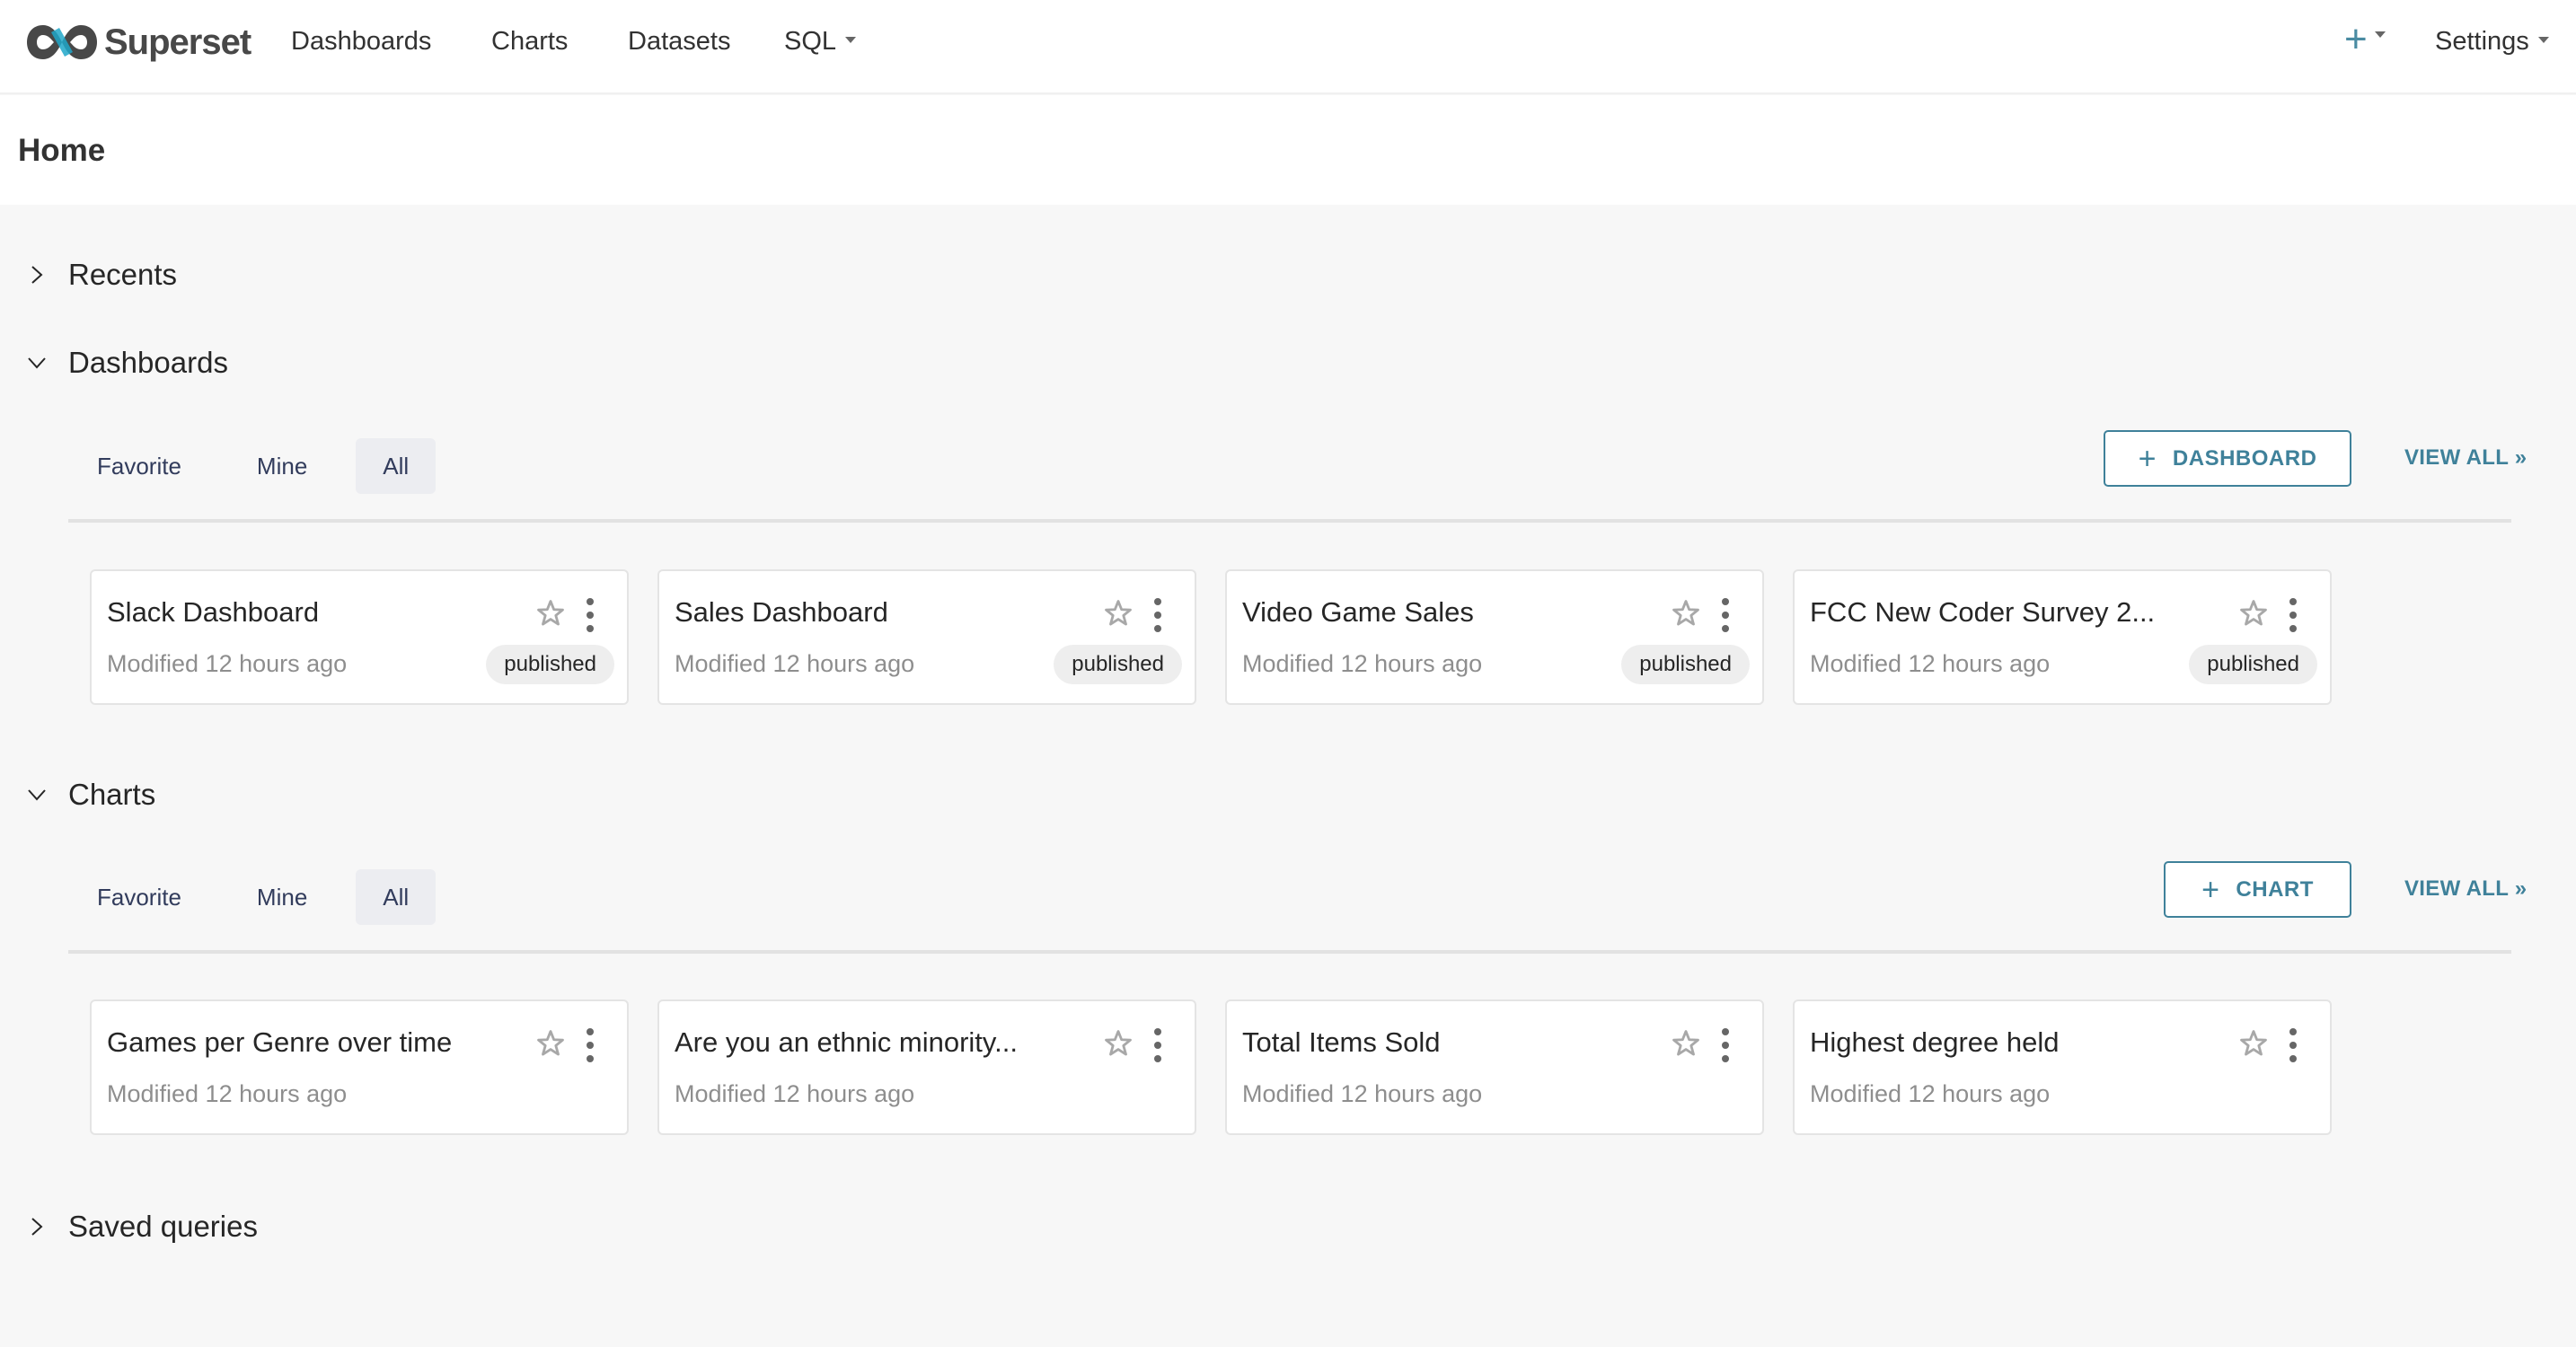 The image size is (2576, 1347). I want to click on section-recents-toggle: Recents, so click(102, 275).